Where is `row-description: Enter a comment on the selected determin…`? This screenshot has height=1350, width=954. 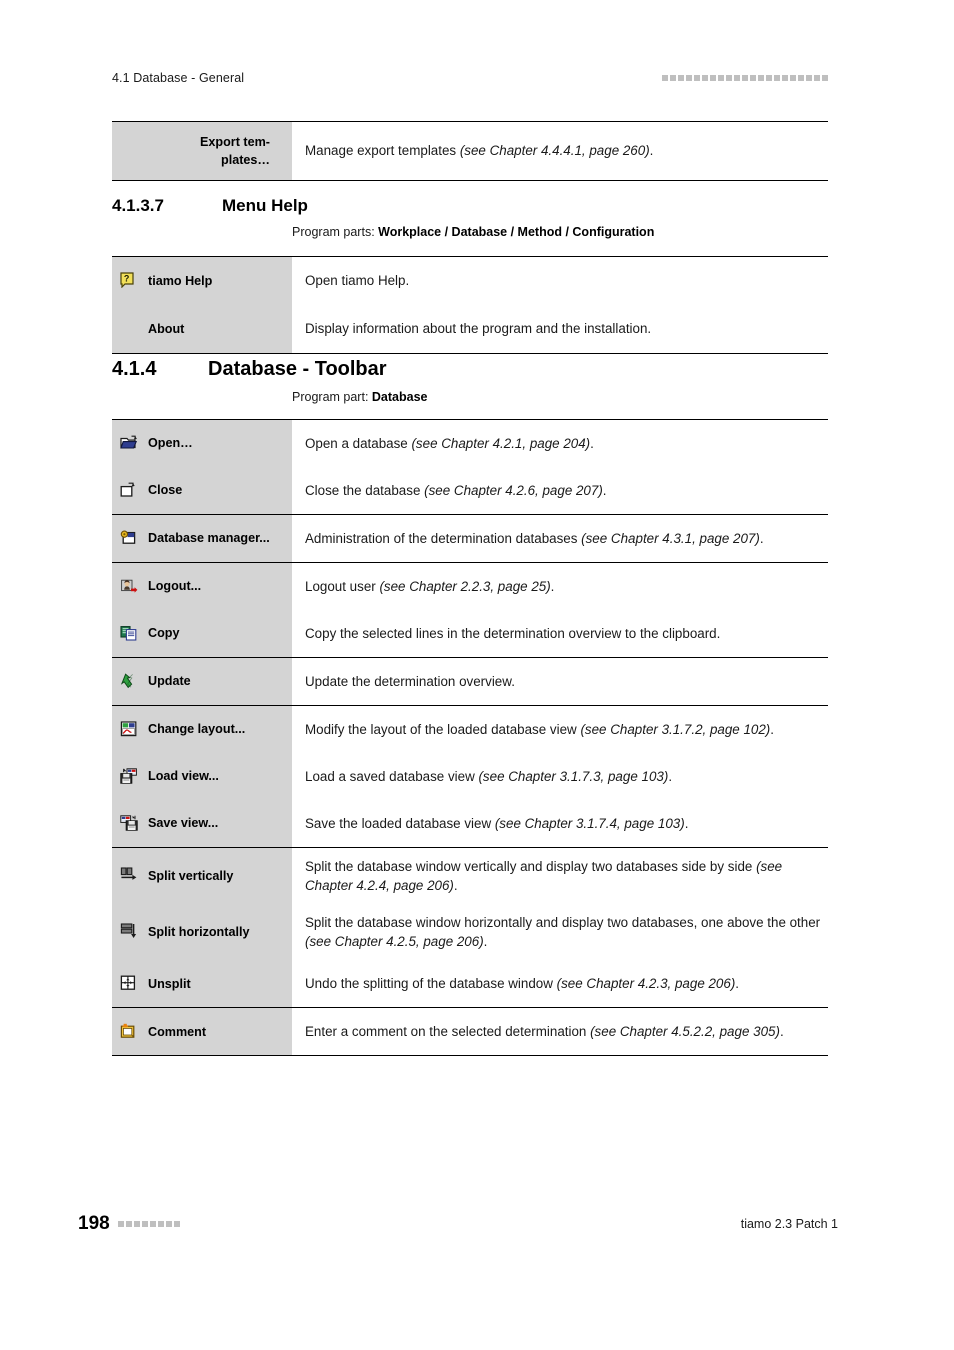
row-description: Enter a comment on the selected determin… is located at coordinates (544, 1031).